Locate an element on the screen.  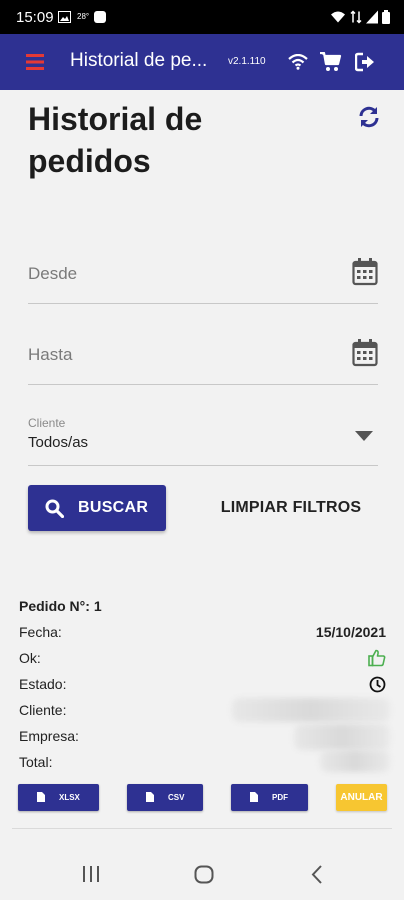
total-label: Total: is located at coordinates (36, 762).